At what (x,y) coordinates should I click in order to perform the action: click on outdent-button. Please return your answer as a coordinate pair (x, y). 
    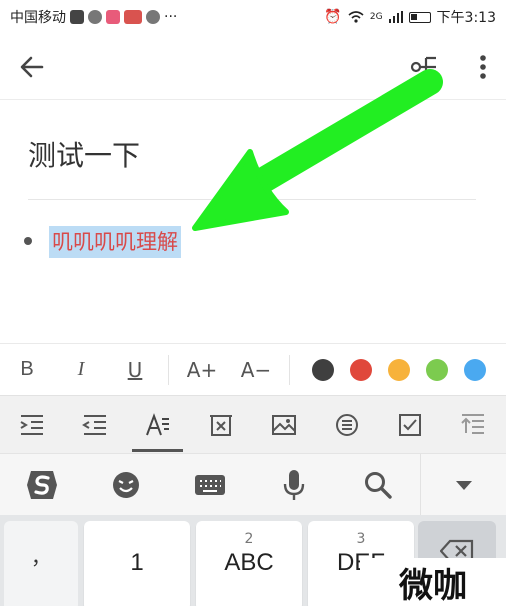
    Looking at the image, I should click on (94, 425).